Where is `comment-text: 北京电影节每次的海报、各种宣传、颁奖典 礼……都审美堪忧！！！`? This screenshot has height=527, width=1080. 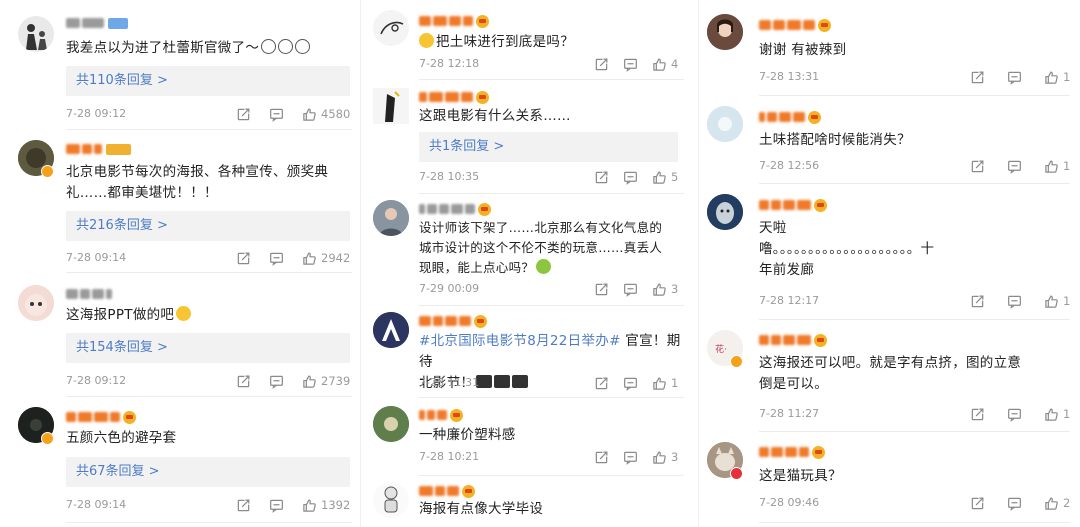 comment-text: 北京电影节每次的海报、各种宣传、颁奖典 礼……都审美堪忧！！！ is located at coordinates (197, 182).